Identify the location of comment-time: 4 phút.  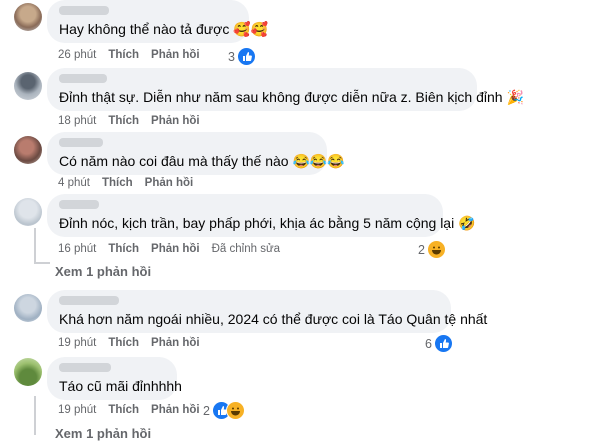
(74, 183).